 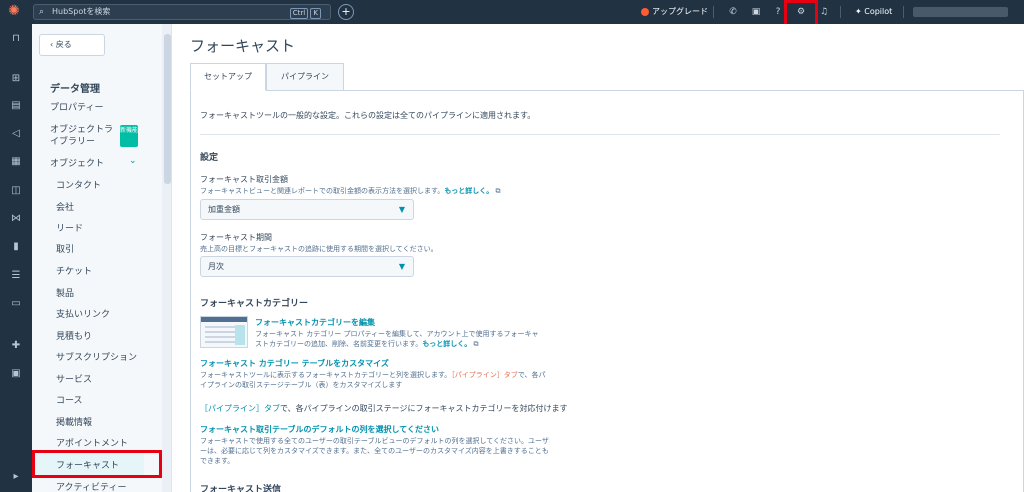 What do you see at coordinates (16, 346) in the screenshot?
I see `automation-icon: ✚` at bounding box center [16, 346].